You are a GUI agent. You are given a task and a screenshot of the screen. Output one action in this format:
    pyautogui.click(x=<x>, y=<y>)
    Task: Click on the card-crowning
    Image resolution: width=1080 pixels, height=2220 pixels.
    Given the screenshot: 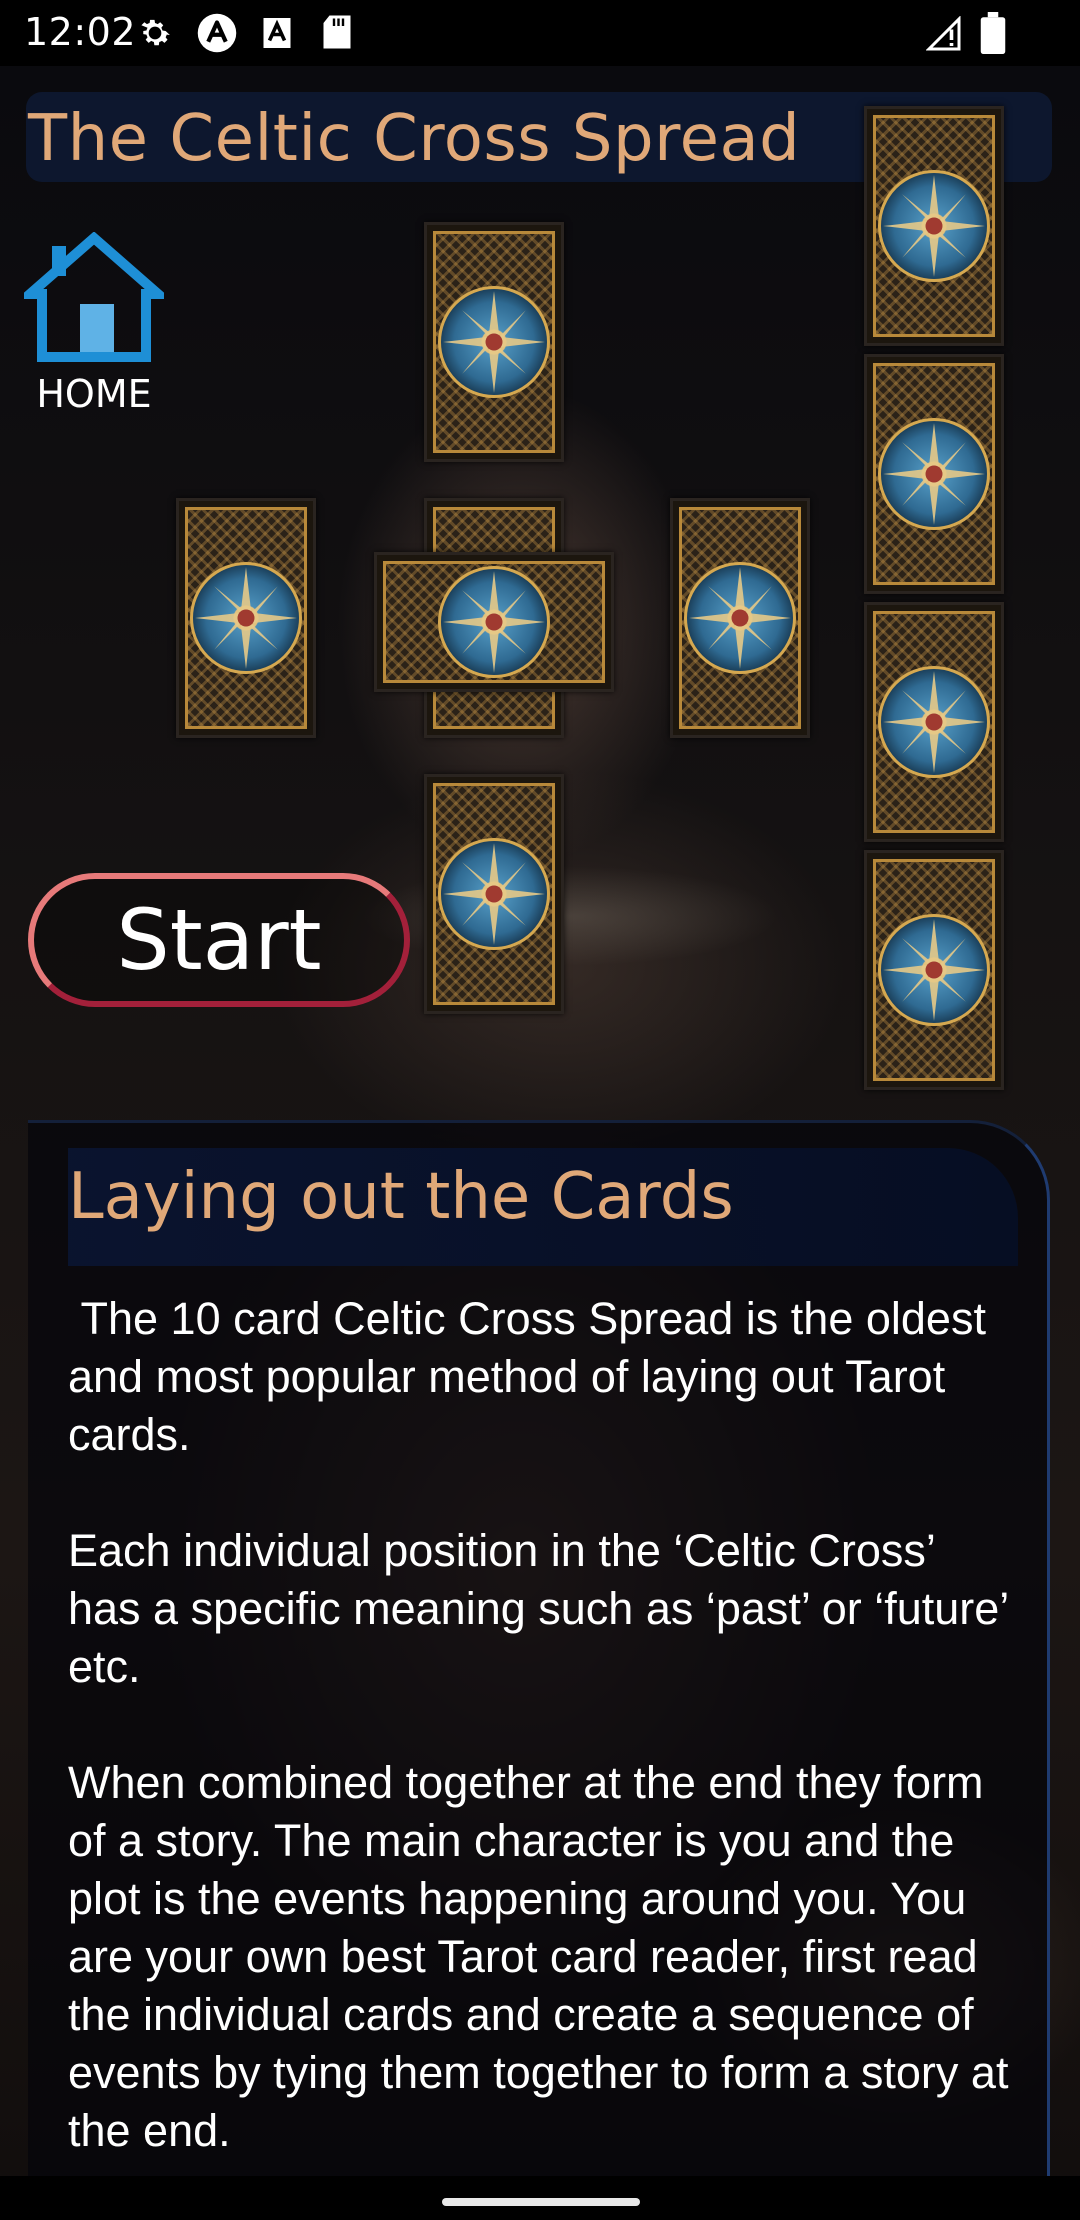 What is the action you would take?
    pyautogui.click(x=494, y=342)
    